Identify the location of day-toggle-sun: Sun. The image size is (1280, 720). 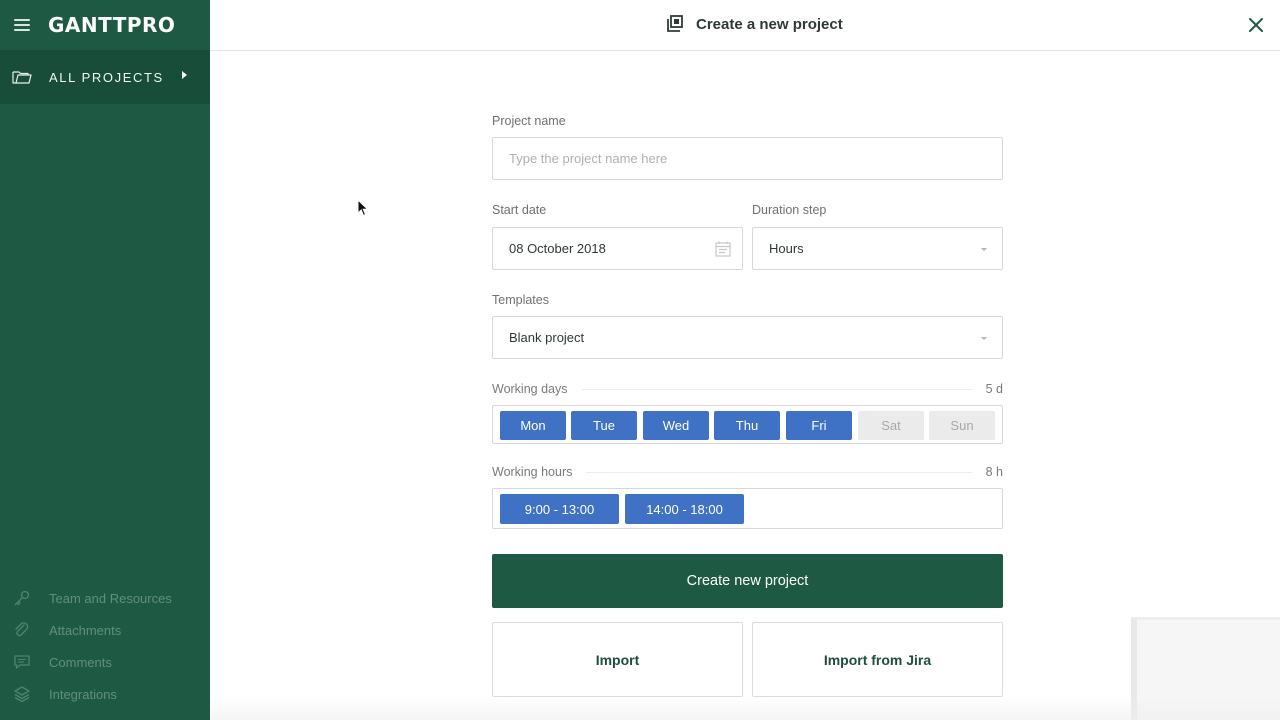
(962, 425).